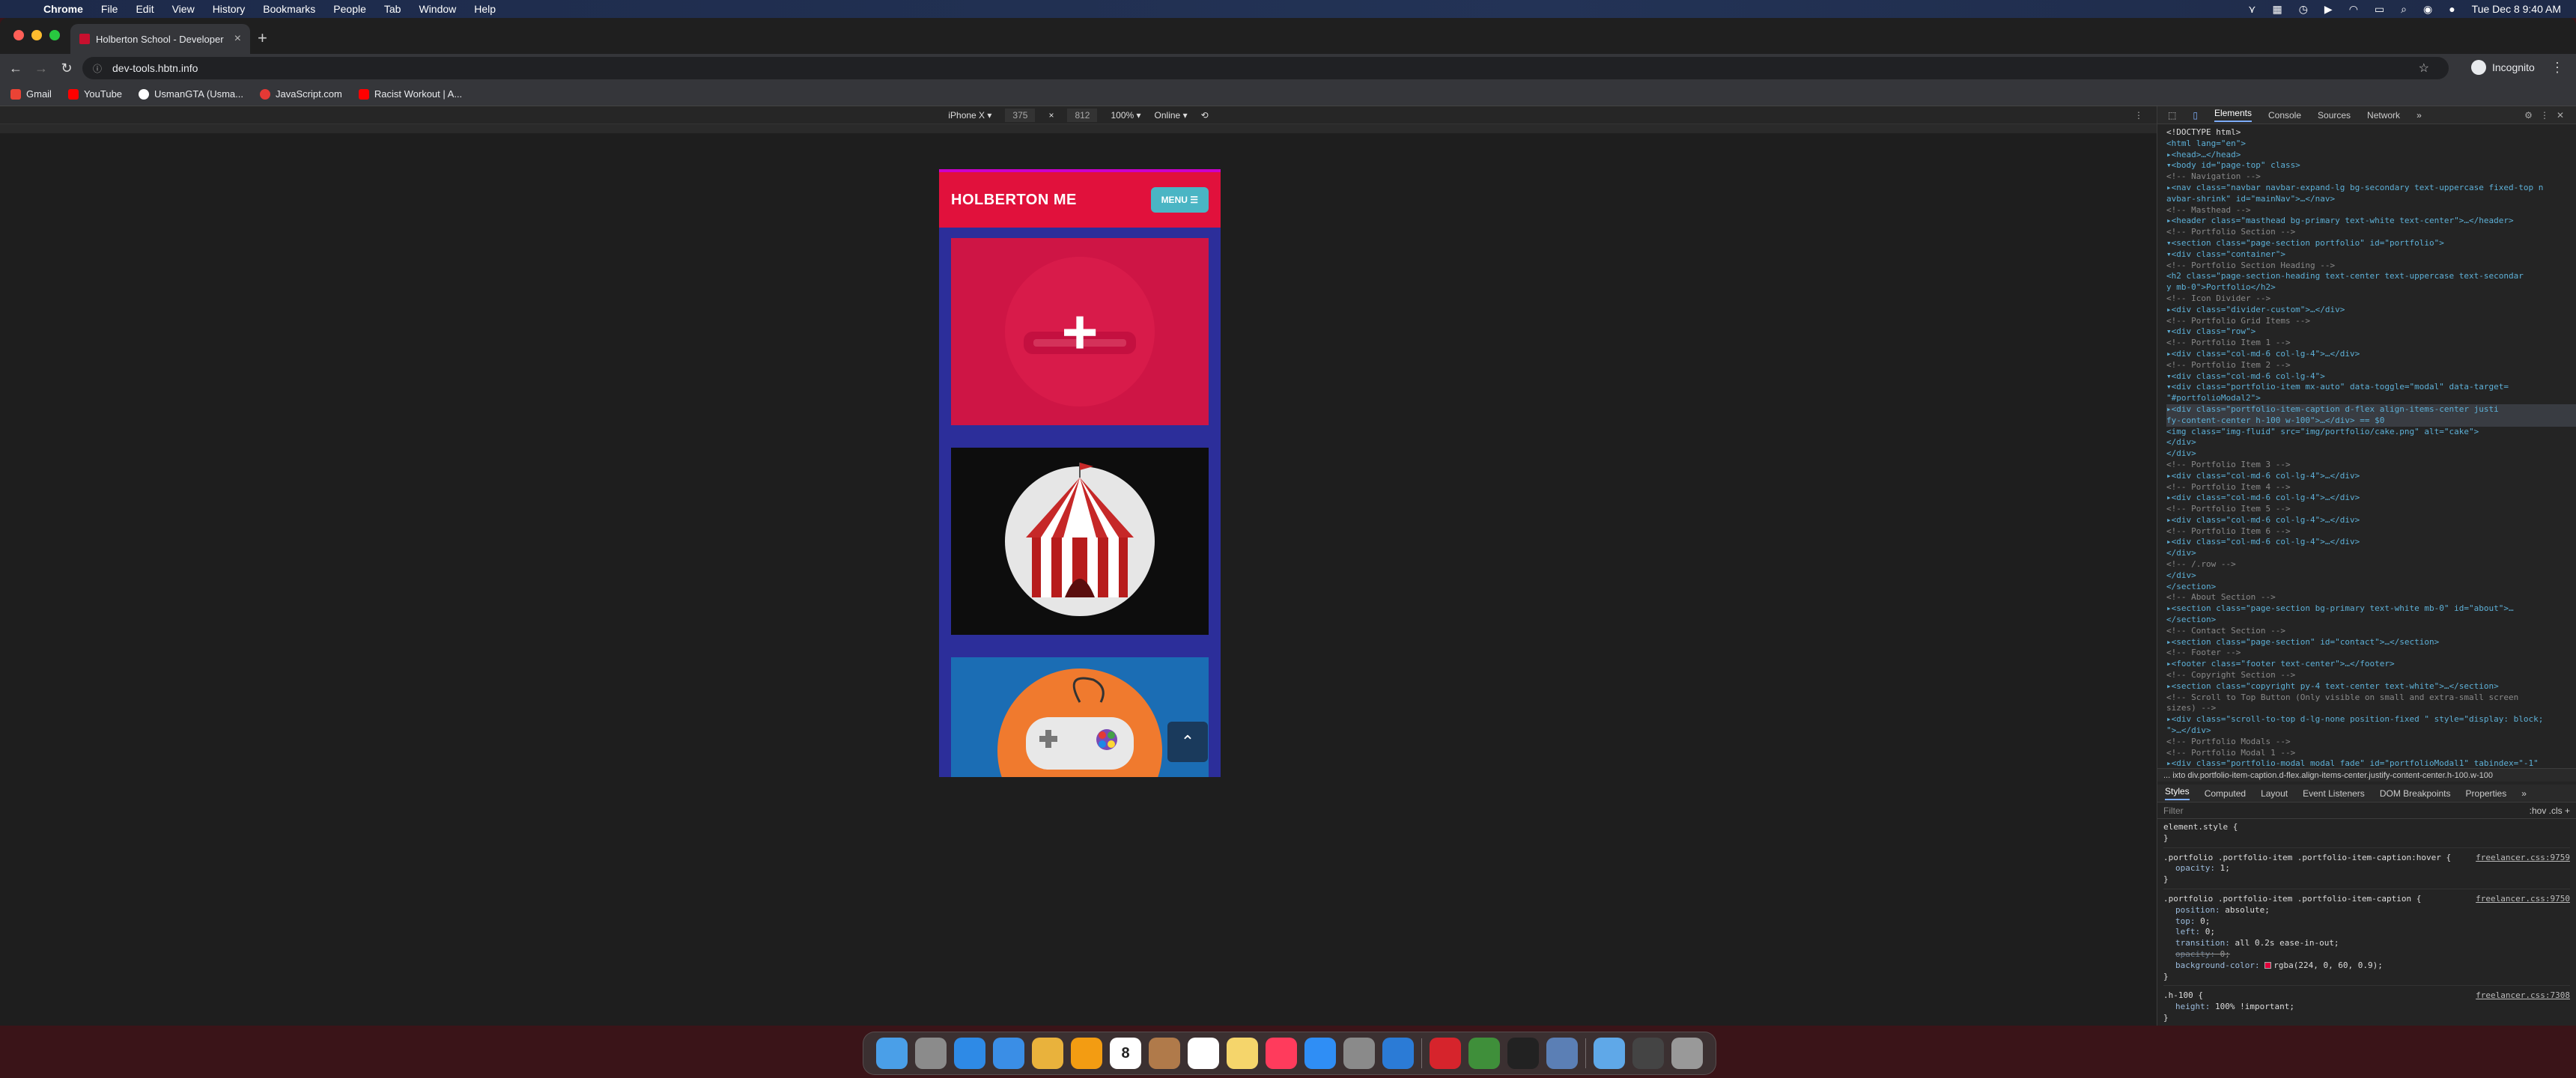 This screenshot has width=2576, height=1078. I want to click on dom-node-line: "#portfolioModal2">, so click(2371, 398).